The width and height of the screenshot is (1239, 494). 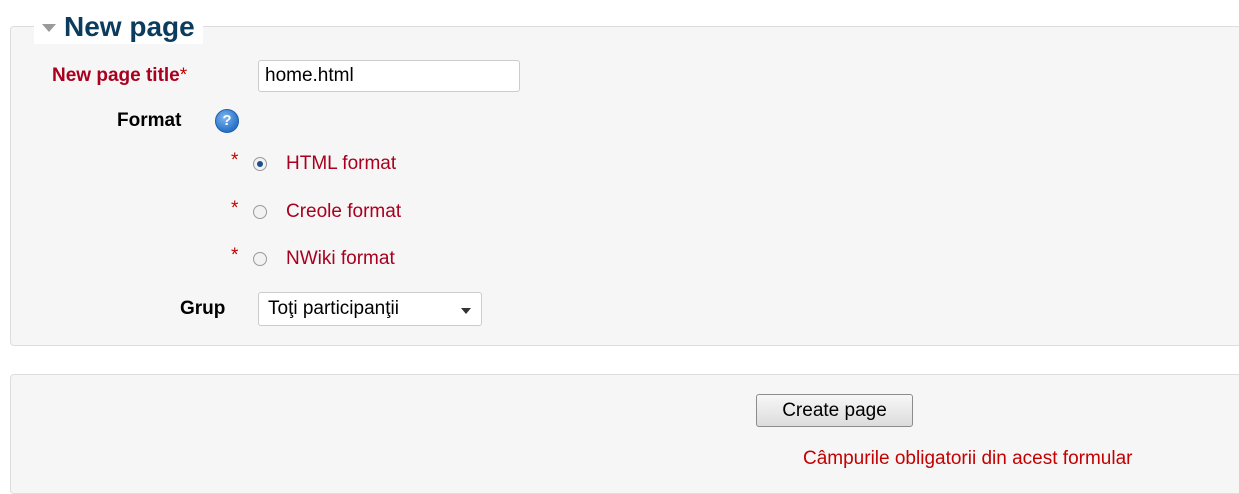 I want to click on html-format-radio, so click(x=260, y=164).